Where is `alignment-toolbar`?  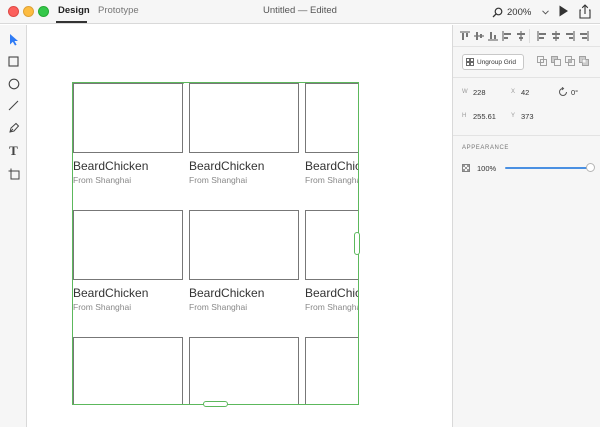 alignment-toolbar is located at coordinates (526, 36).